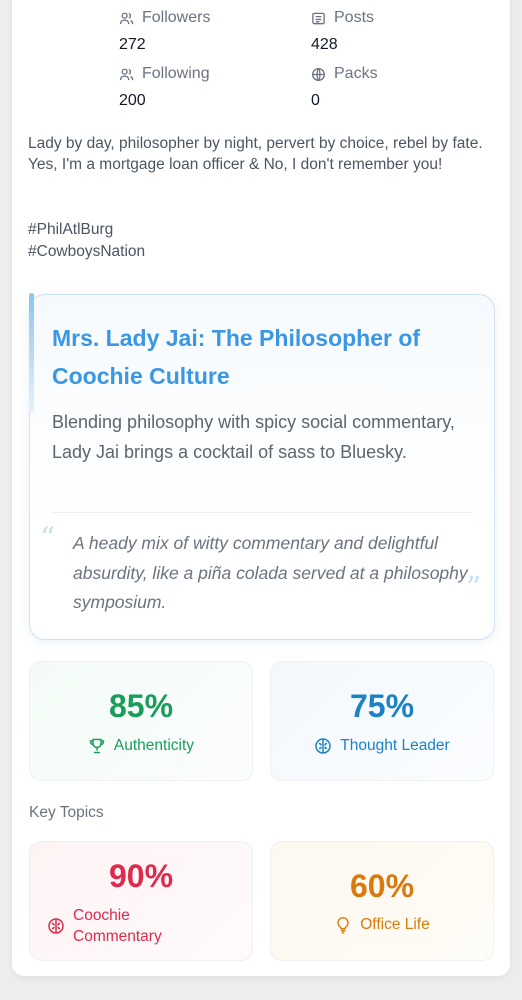  I want to click on stat-packs: Packs 0, so click(344, 87).